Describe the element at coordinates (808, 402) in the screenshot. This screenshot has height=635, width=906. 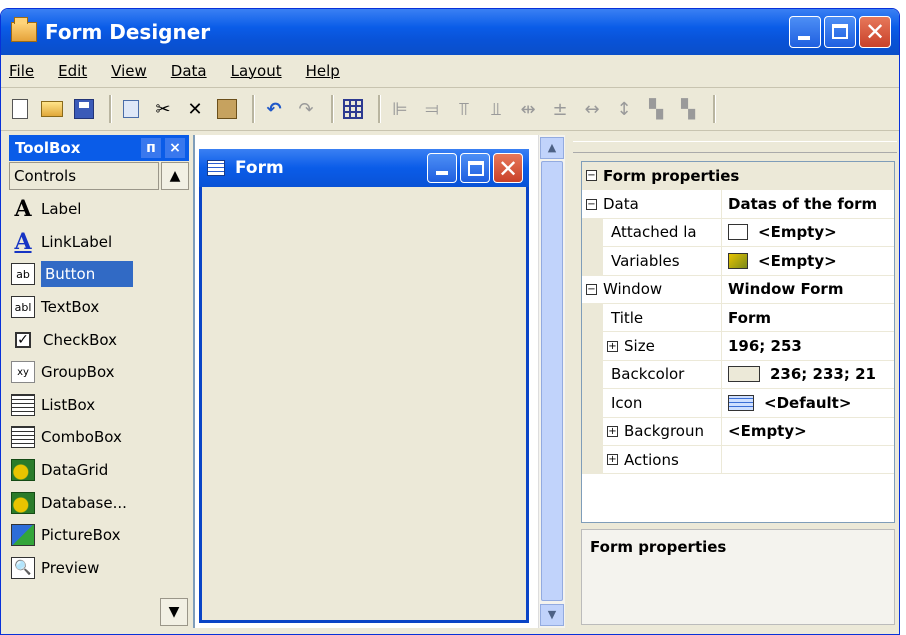
I see `property-value: <Default>` at that location.